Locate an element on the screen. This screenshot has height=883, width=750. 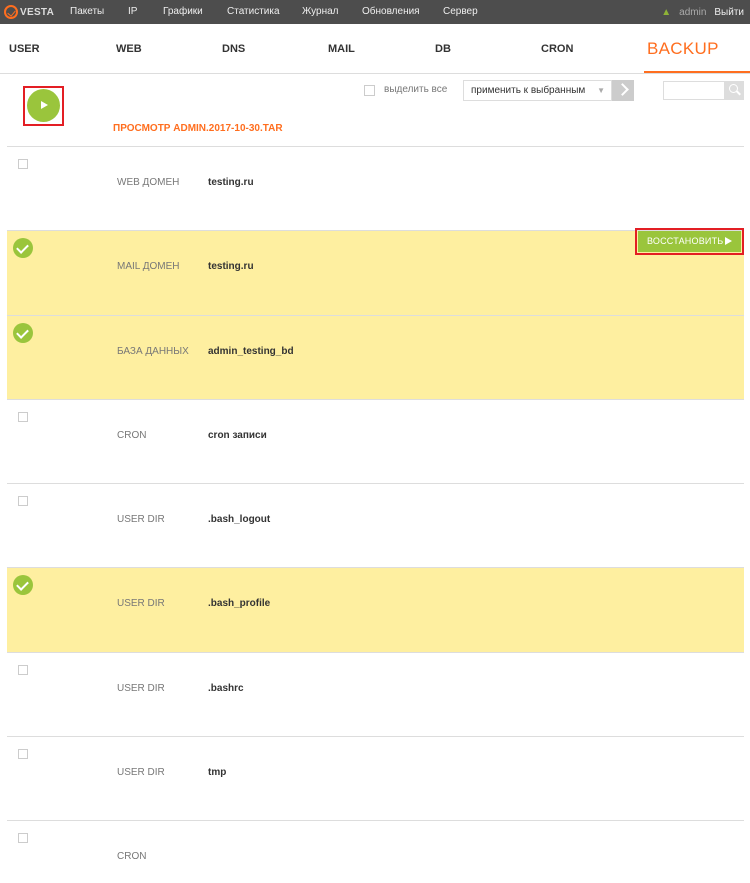
nav-statistics: Статистика is located at coordinates (253, 12).